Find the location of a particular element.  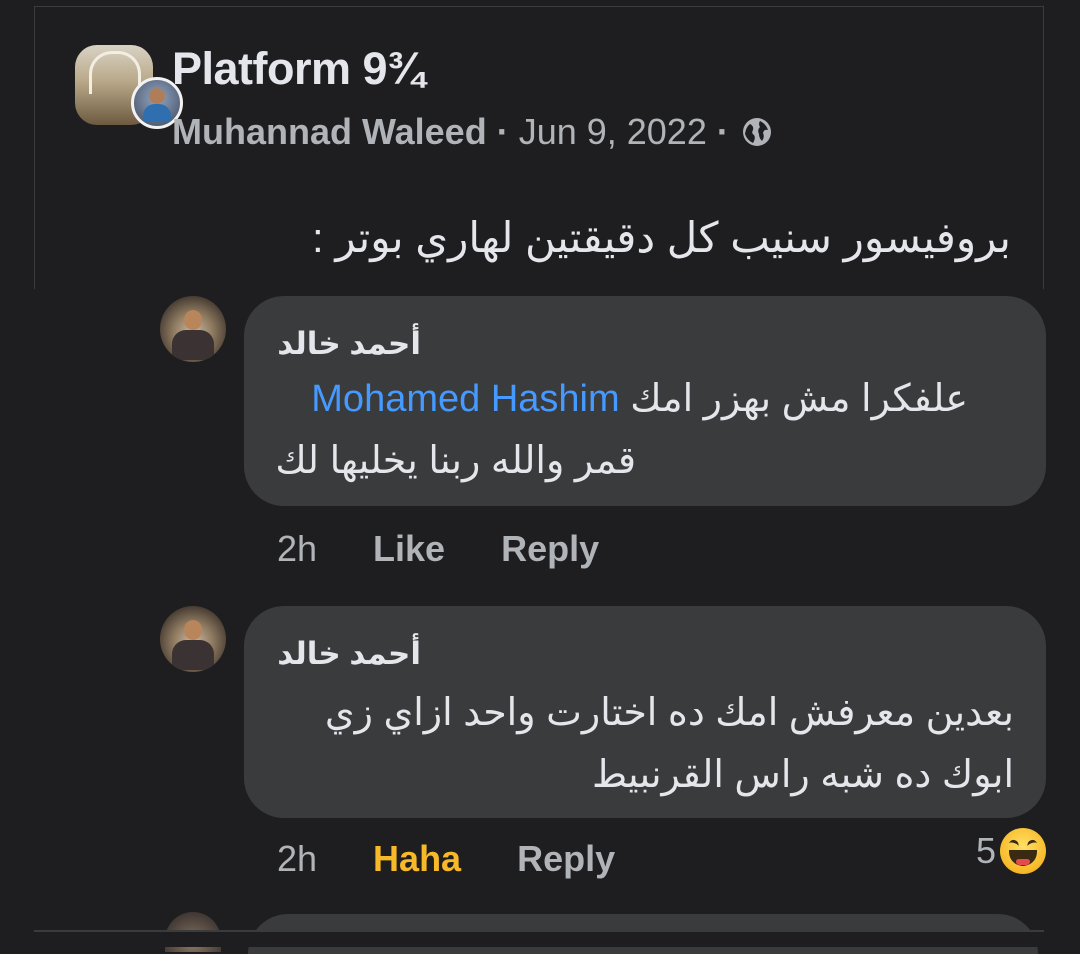

comment-time: 2h is located at coordinates (297, 549).